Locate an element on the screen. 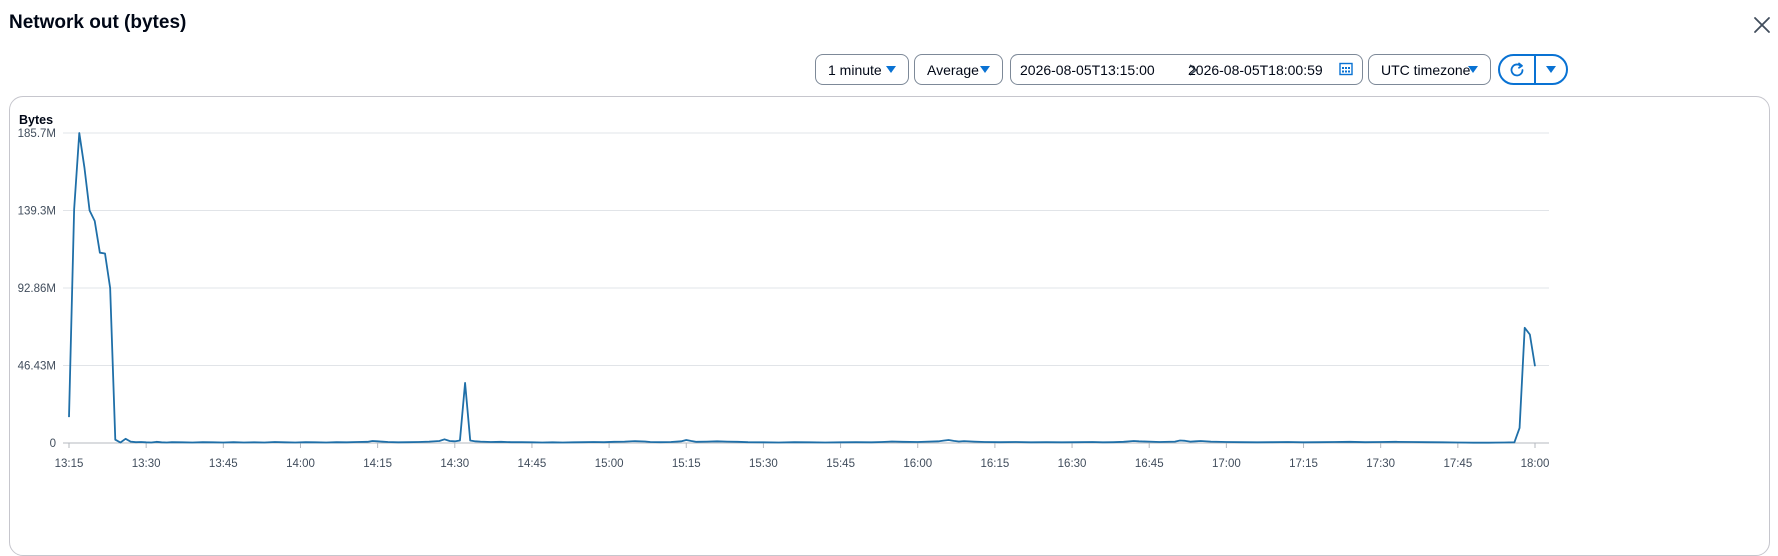 The width and height of the screenshot is (1778, 556). x-tick-label: 13:15 is located at coordinates (69, 464).